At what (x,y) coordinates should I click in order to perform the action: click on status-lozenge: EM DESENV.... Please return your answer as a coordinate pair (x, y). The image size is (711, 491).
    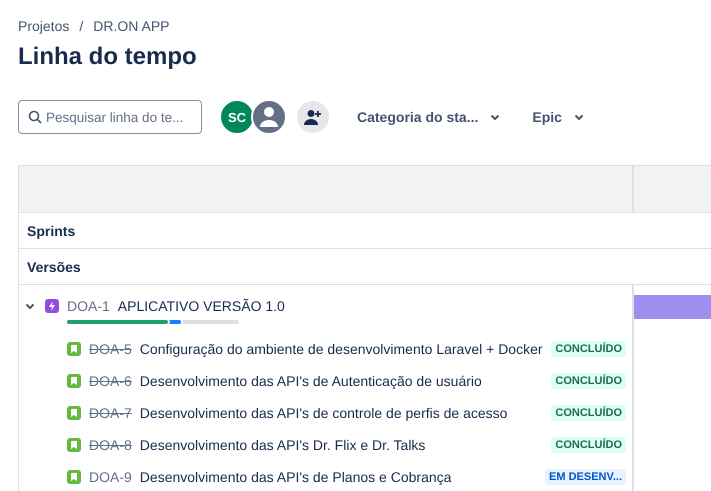
    Looking at the image, I should click on (585, 477).